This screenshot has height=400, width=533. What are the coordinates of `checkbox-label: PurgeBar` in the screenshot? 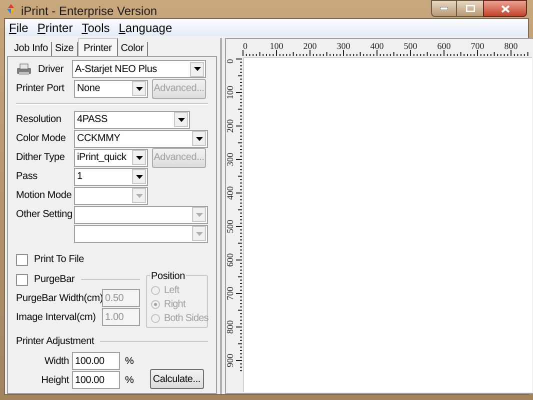 It's located at (54, 280).